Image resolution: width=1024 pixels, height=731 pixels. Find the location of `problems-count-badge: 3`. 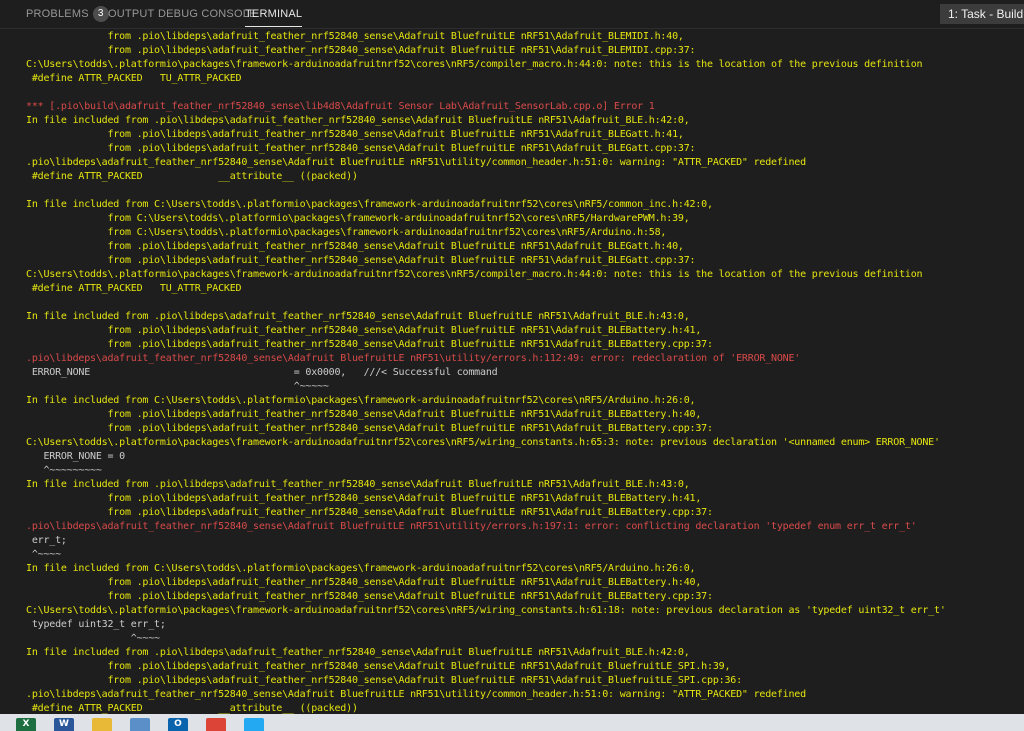

problems-count-badge: 3 is located at coordinates (100, 14).